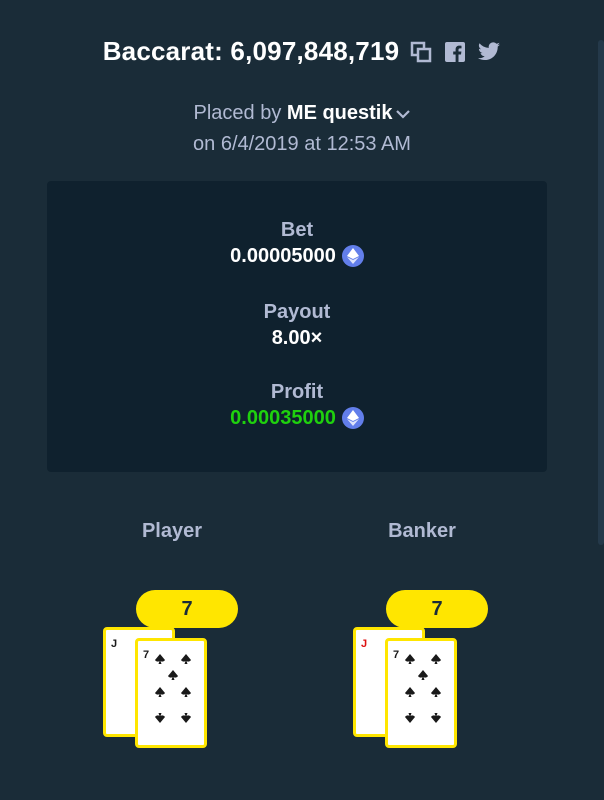 Image resolution: width=604 pixels, height=800 pixels. I want to click on bet-title: Baccarat: 6,097,848,719, so click(251, 51).